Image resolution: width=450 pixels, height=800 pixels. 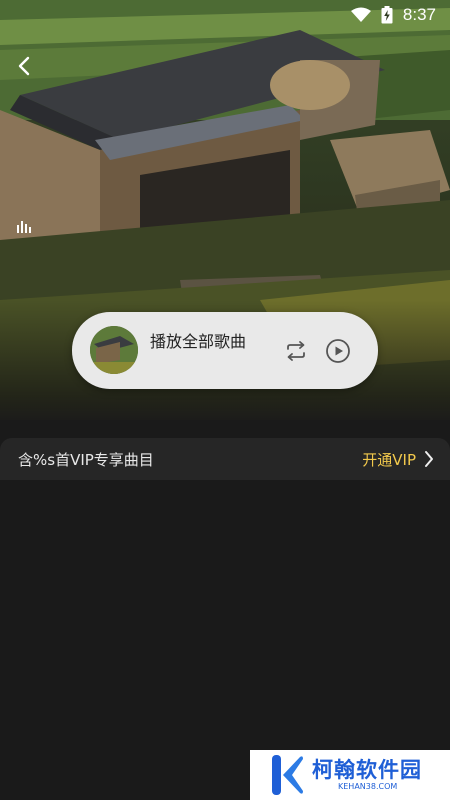 I want to click on play-circle-icon, so click(x=338, y=351).